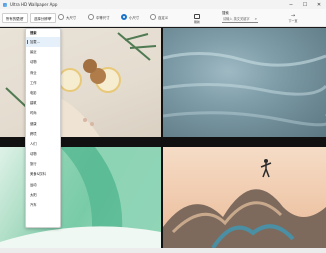  I want to click on maximize-button: ☐, so click(305, 4).